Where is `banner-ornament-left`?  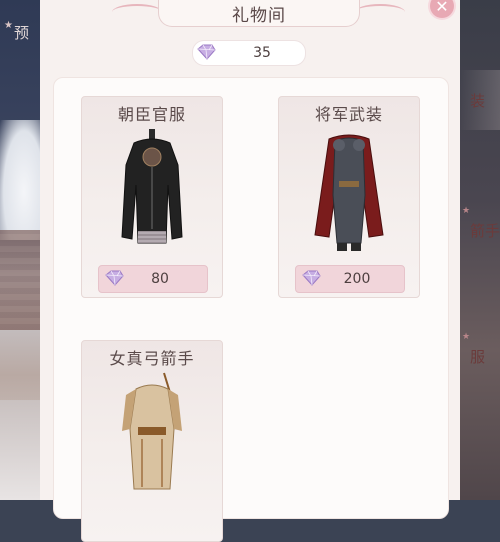
banner-ornament-left is located at coordinates (137, 12).